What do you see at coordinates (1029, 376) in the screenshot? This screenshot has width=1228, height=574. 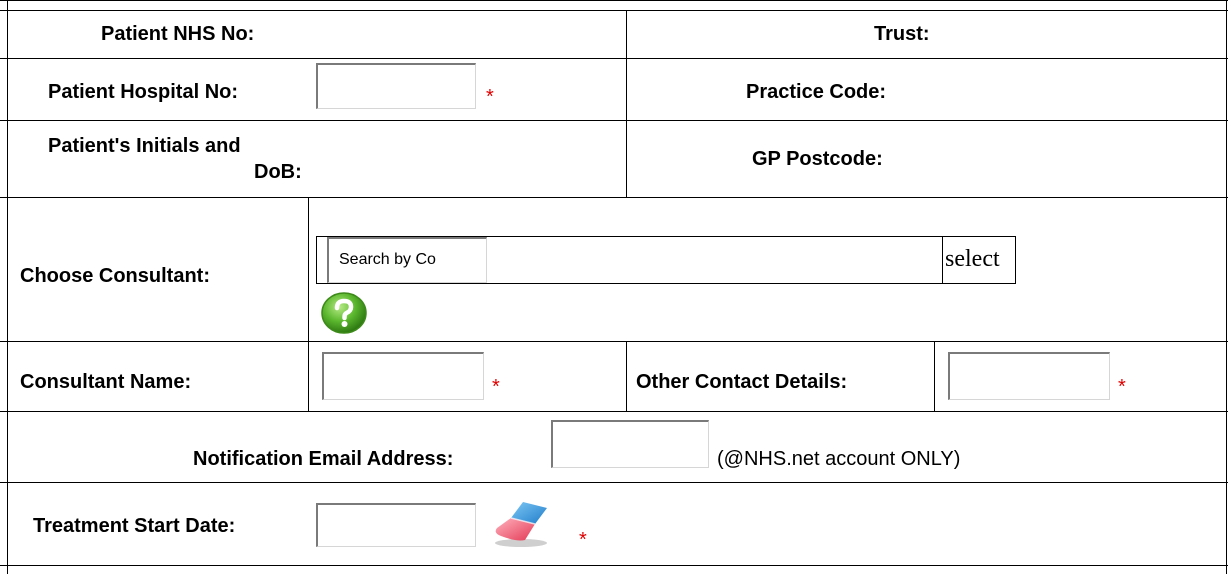 I see `other-contact-details-input` at bounding box center [1029, 376].